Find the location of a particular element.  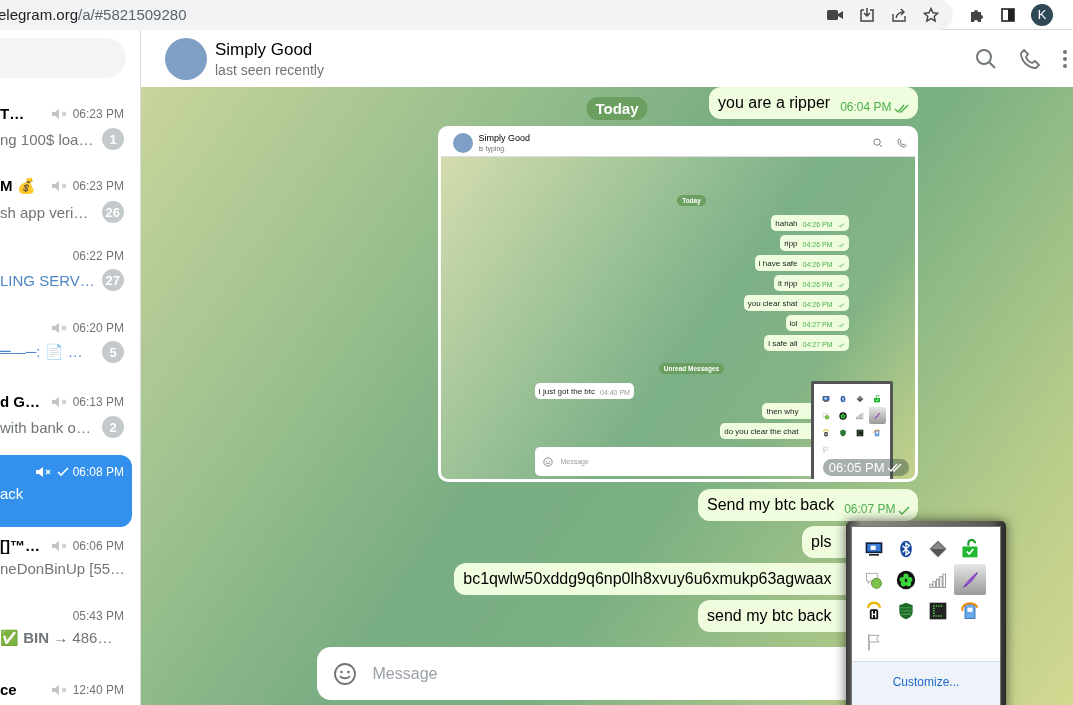

chat-time: 06:13 PM is located at coordinates (98, 401).